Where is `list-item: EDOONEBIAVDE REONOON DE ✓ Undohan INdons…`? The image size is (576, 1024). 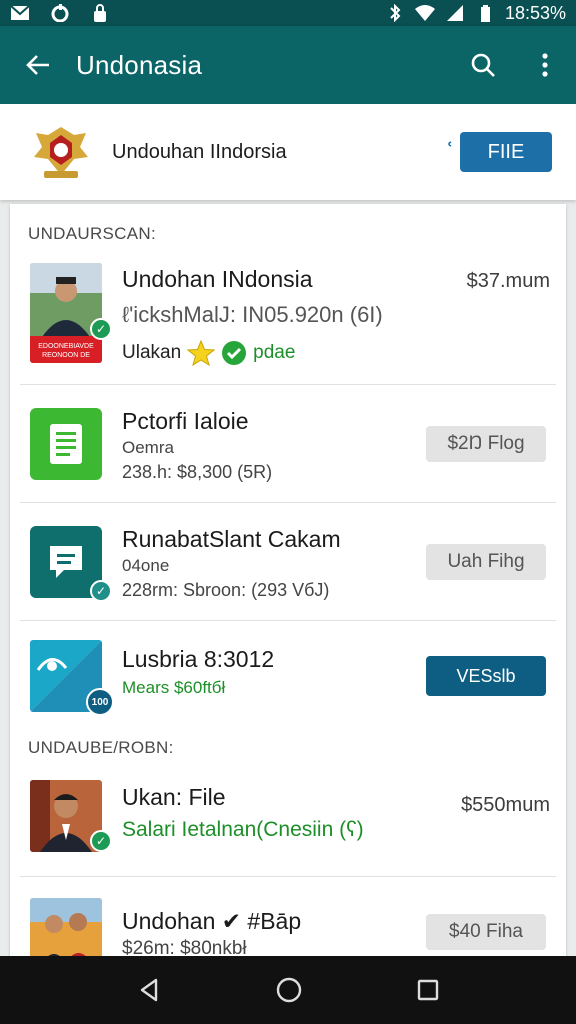
list-item: EDOONEBIAVDE REONOON DE ✓ Undohan INdons… is located at coordinates (288, 321).